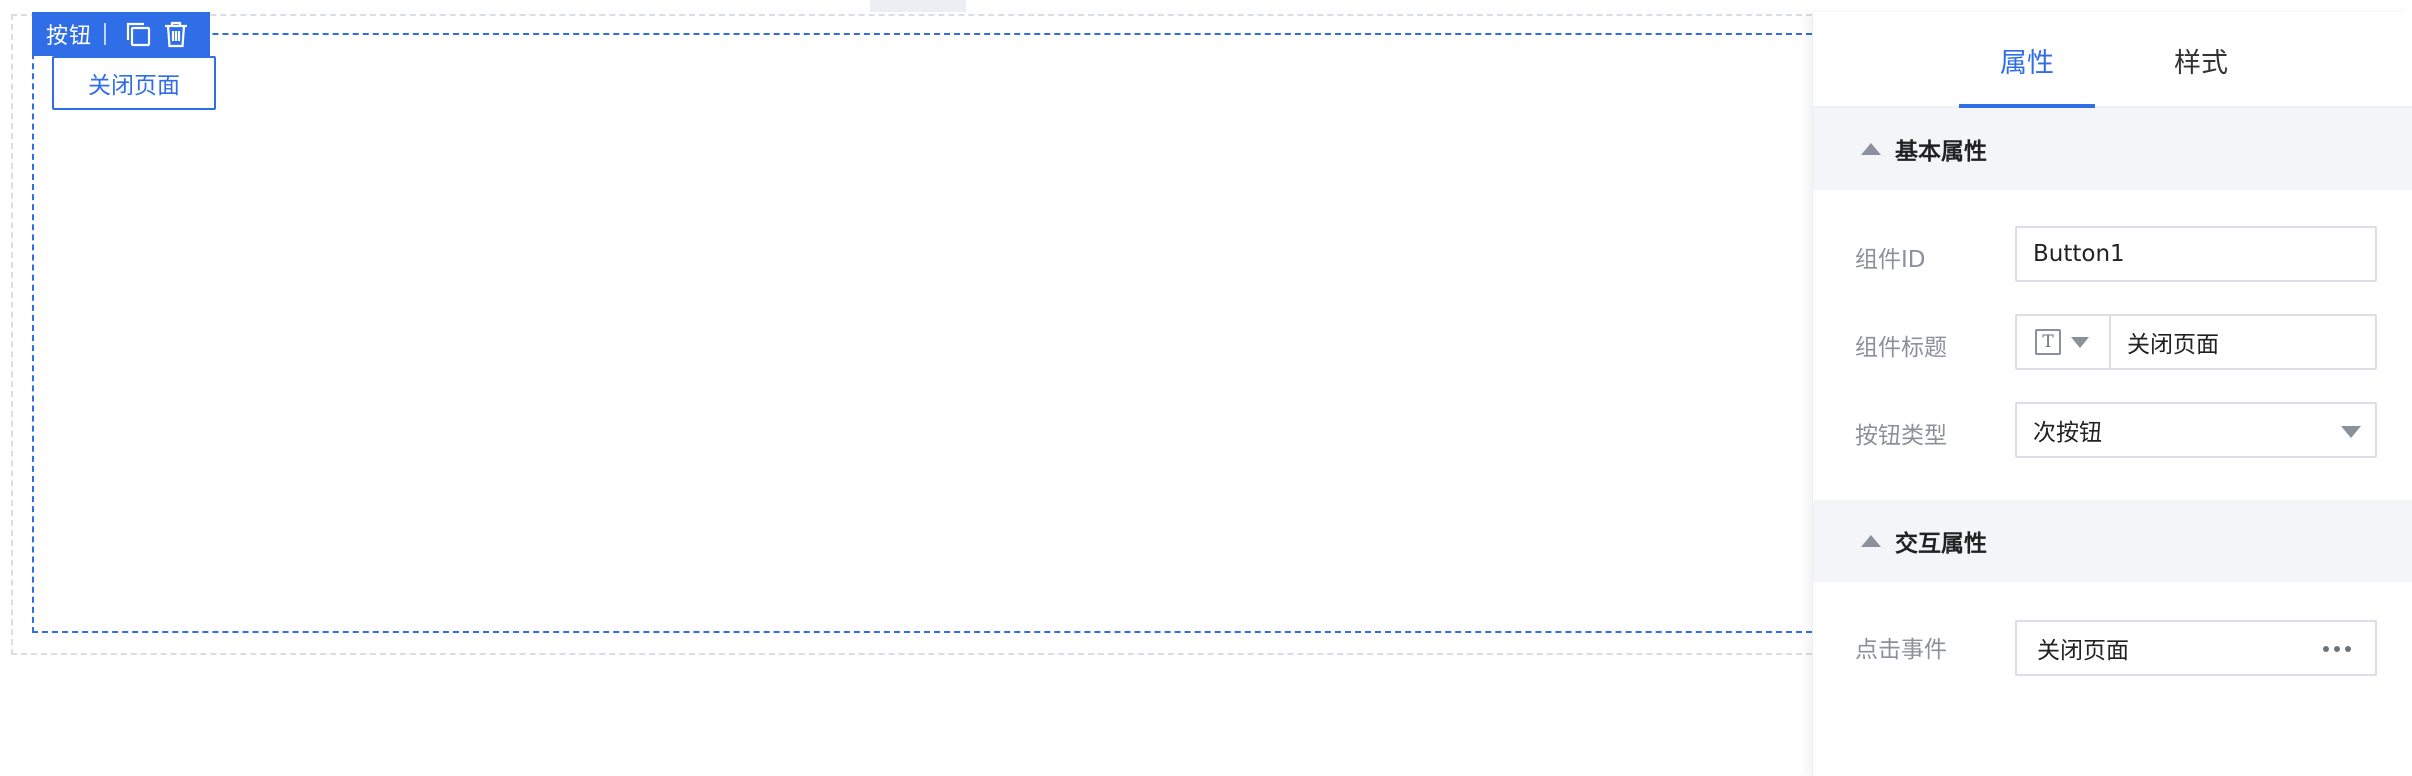 This screenshot has width=2412, height=776. What do you see at coordinates (2337, 649) in the screenshot?
I see `more-icon` at bounding box center [2337, 649].